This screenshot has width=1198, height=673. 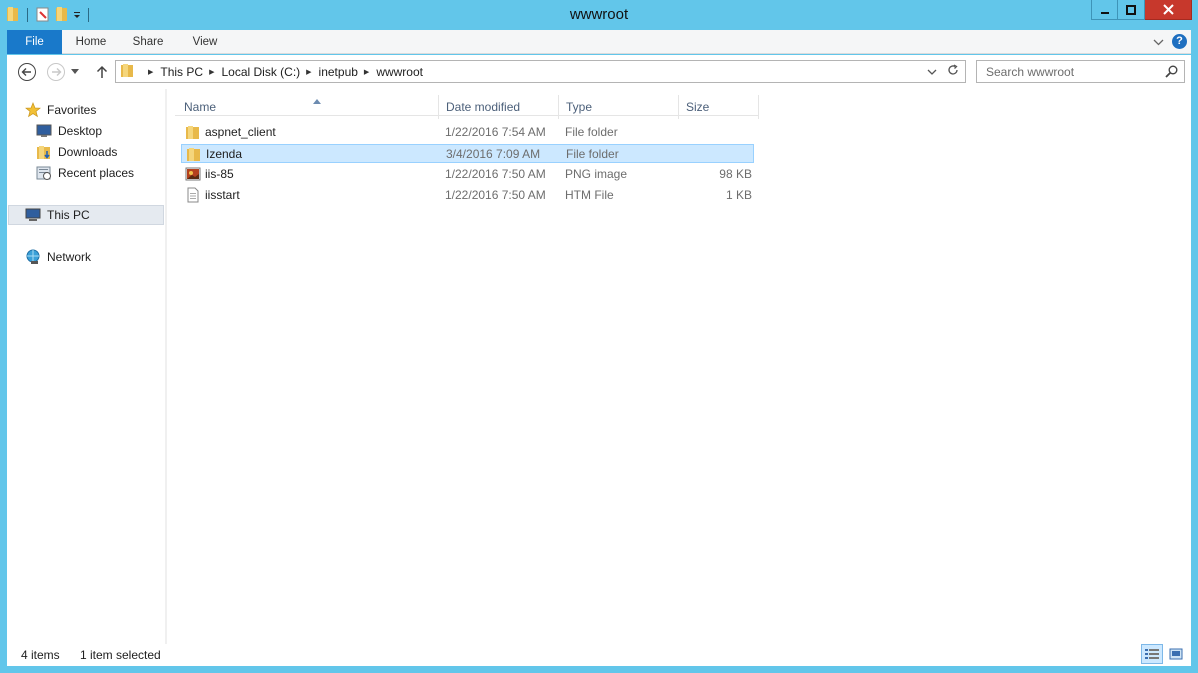 I want to click on maximize-button, so click(x=1131, y=10).